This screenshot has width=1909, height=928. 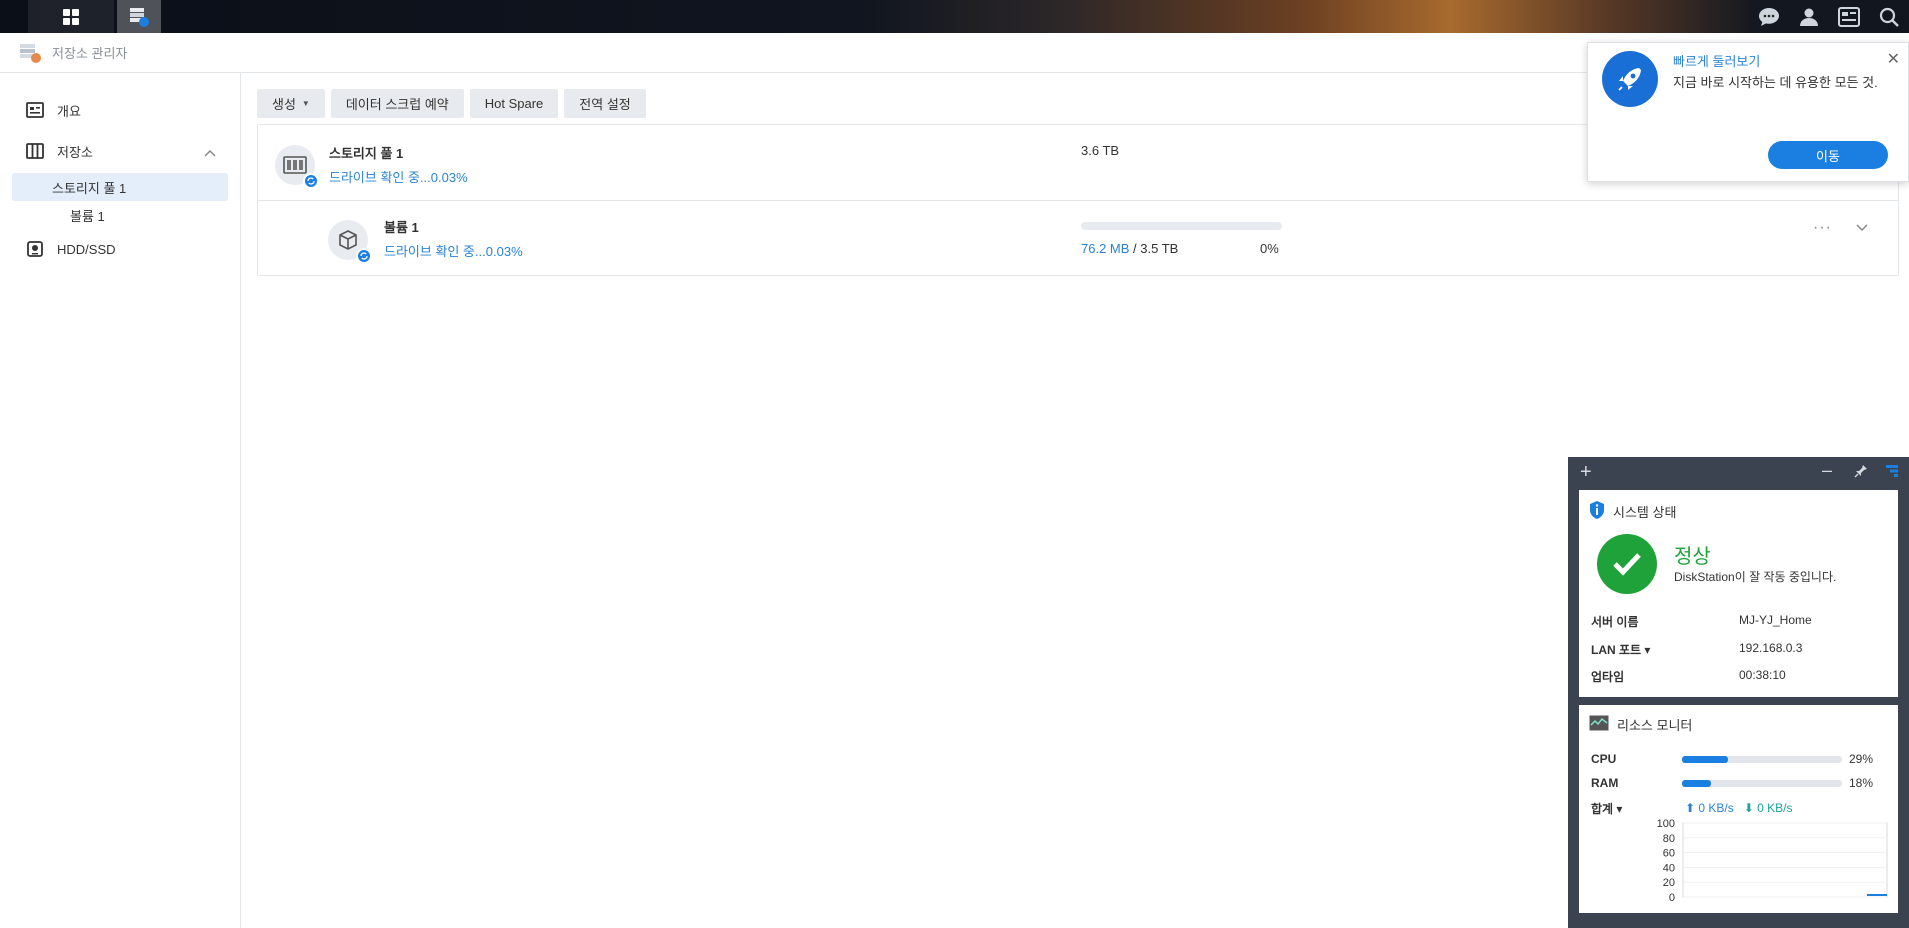 I want to click on minimize-icon: –, so click(x=1827, y=470).